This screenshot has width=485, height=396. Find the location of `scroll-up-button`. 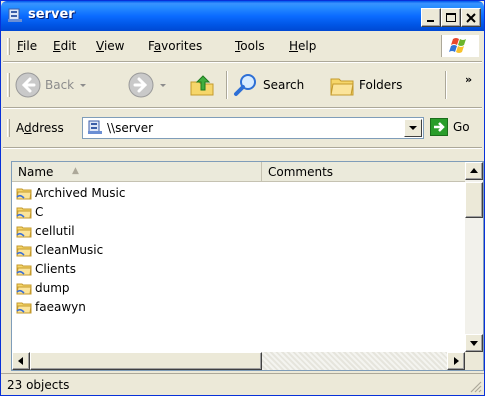

scroll-up-button is located at coordinates (474, 171).